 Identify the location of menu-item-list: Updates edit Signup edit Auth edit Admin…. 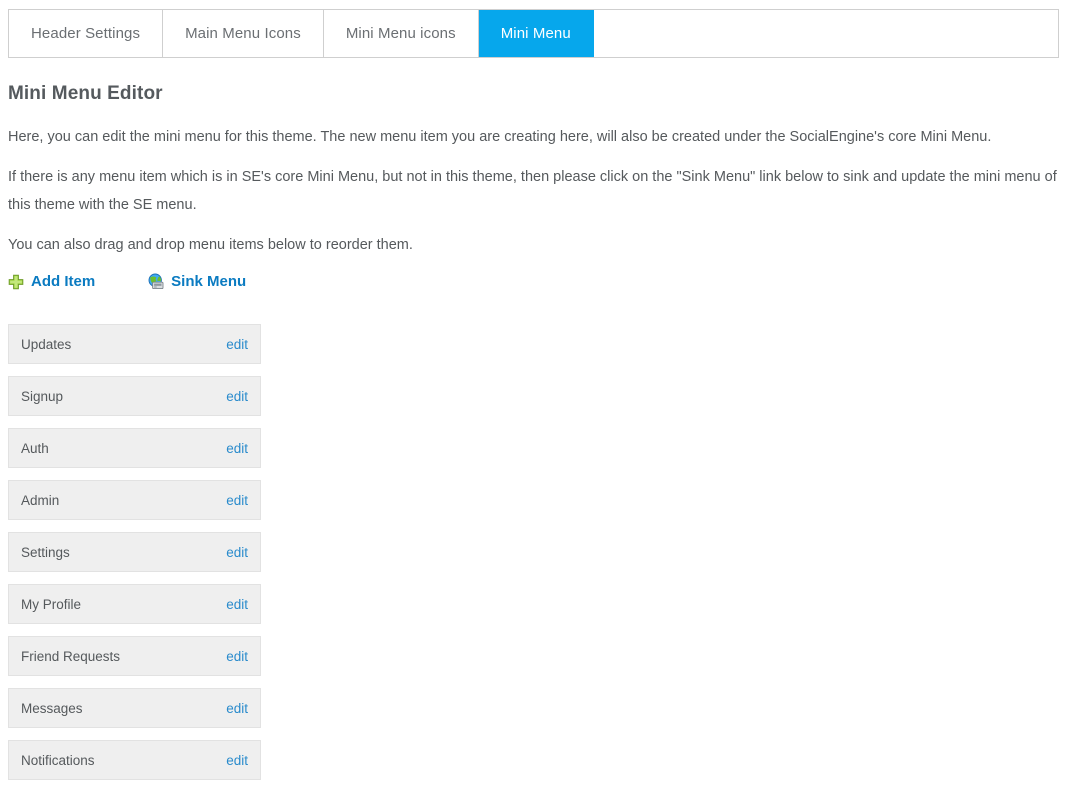
(134, 552).